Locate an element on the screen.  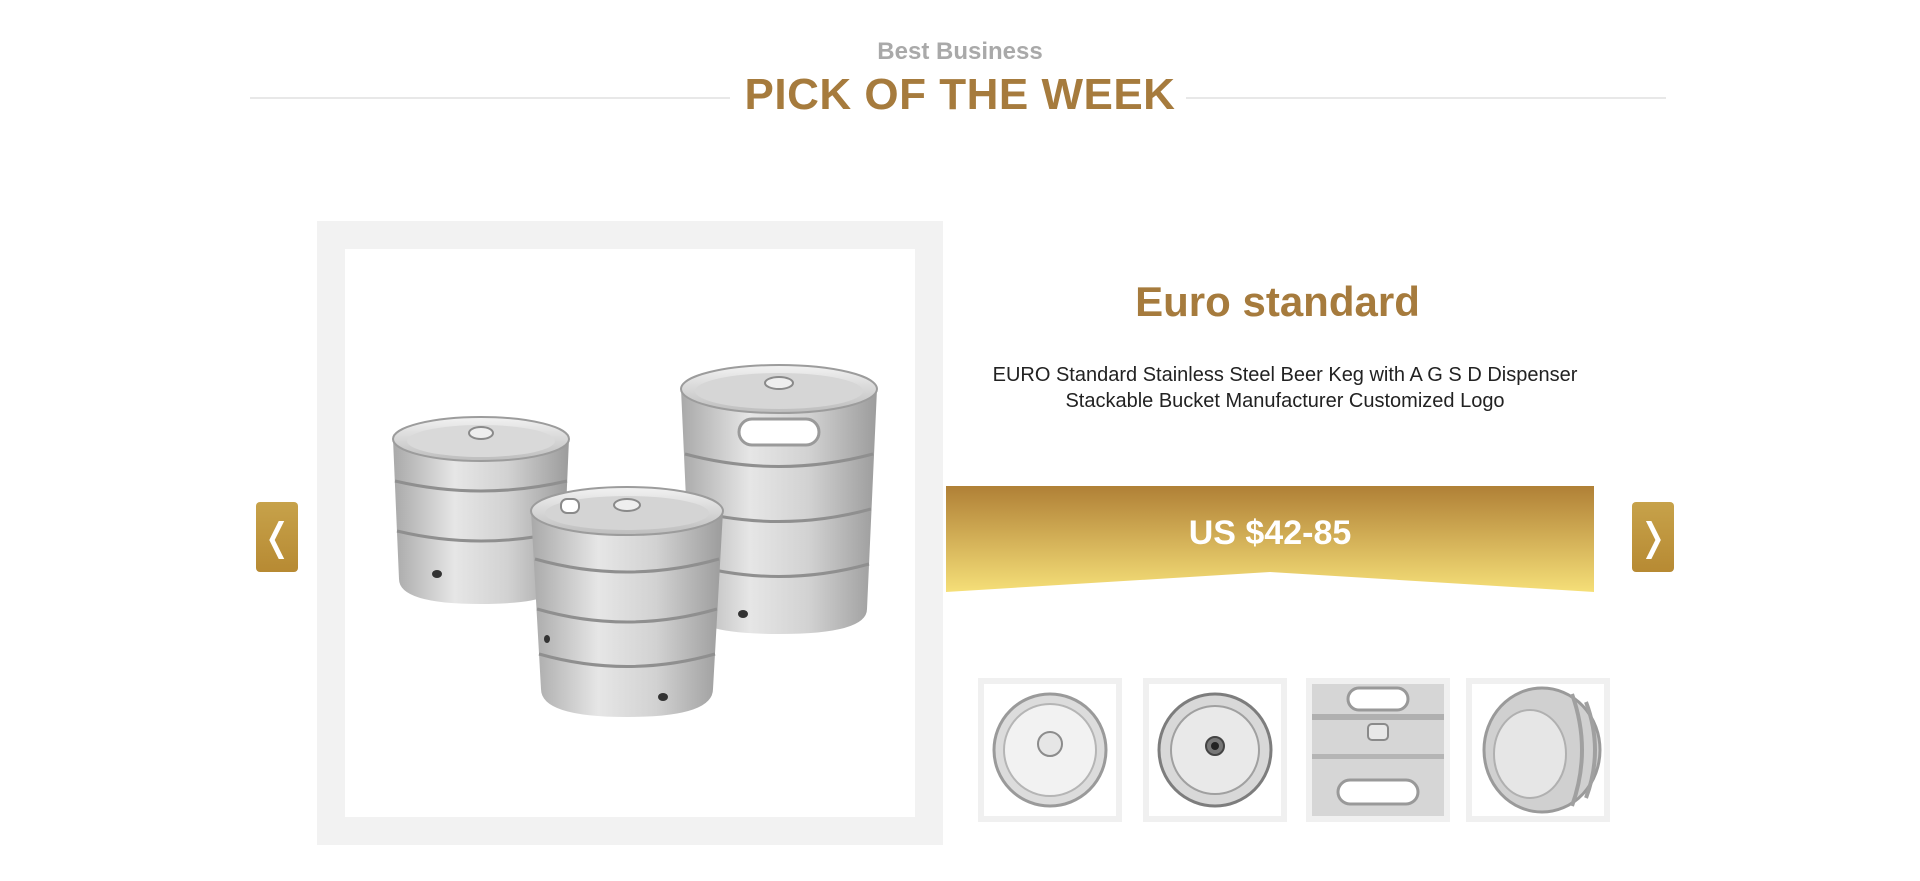
carousel-prev-button: ❬ is located at coordinates (277, 537).